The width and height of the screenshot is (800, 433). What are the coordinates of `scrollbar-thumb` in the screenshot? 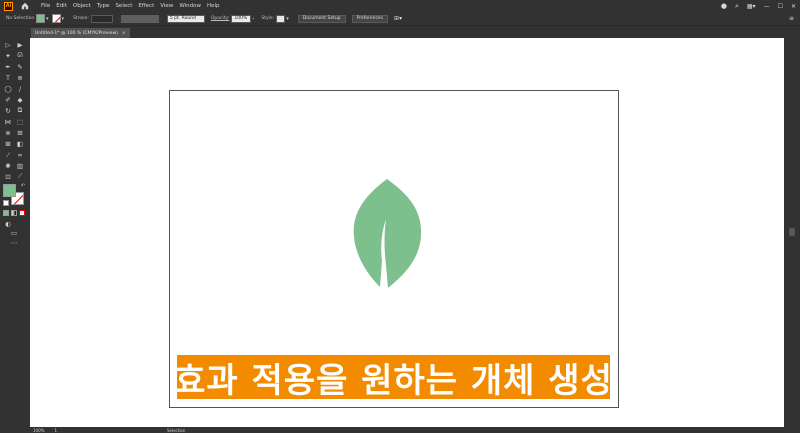 It's located at (792, 232).